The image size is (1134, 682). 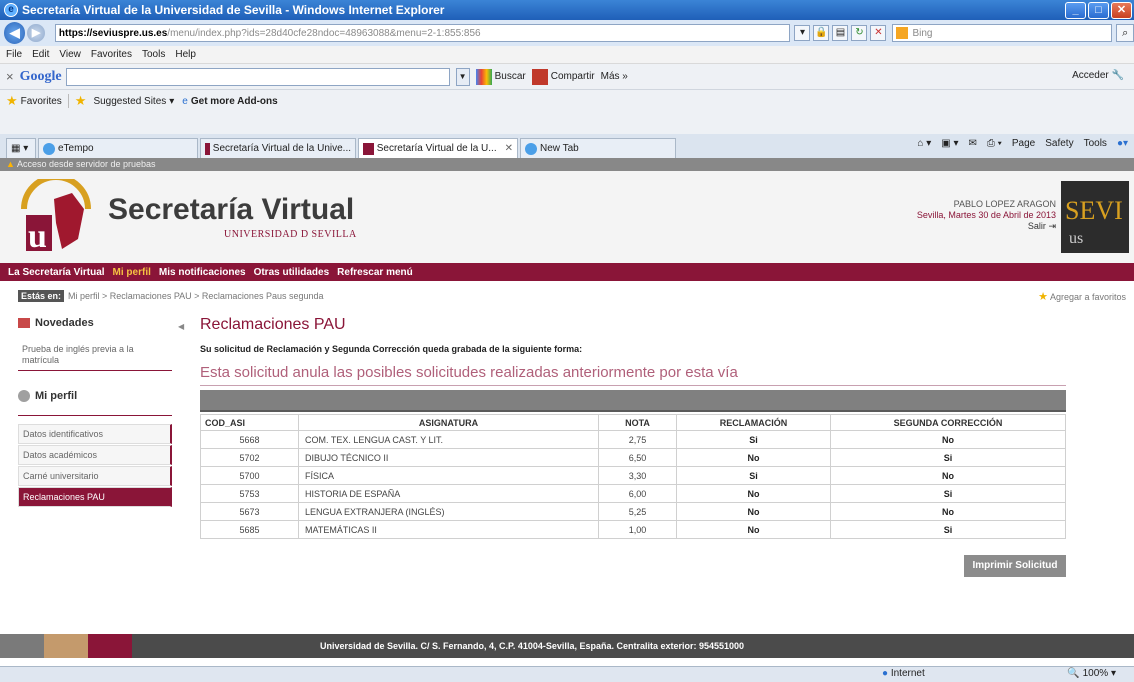 I want to click on nav-otras-utilidades: Otras utilidades, so click(x=292, y=272).